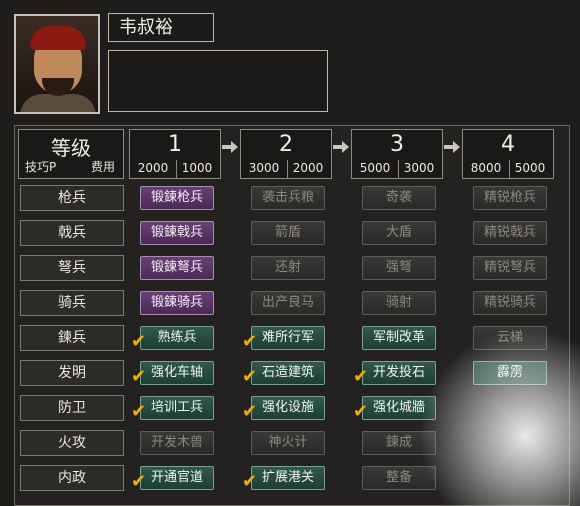  Describe the element at coordinates (72, 443) in the screenshot. I see `row-label: 火攻` at that location.